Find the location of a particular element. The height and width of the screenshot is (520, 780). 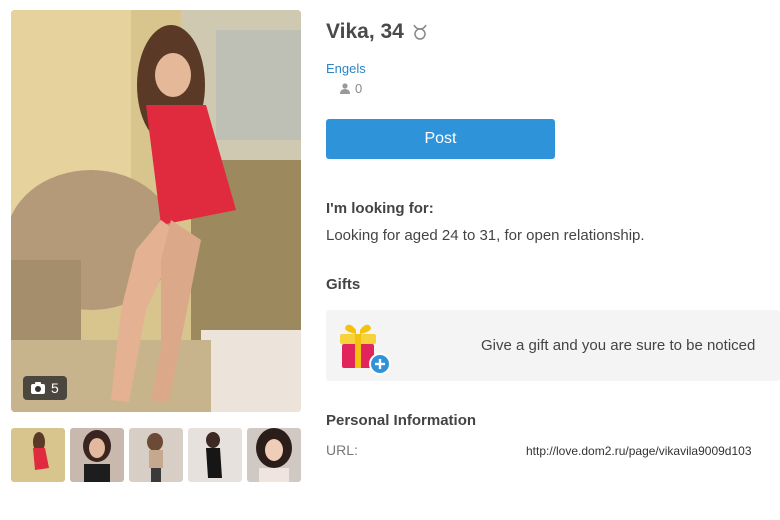

city-link: Engels is located at coordinates (346, 68).